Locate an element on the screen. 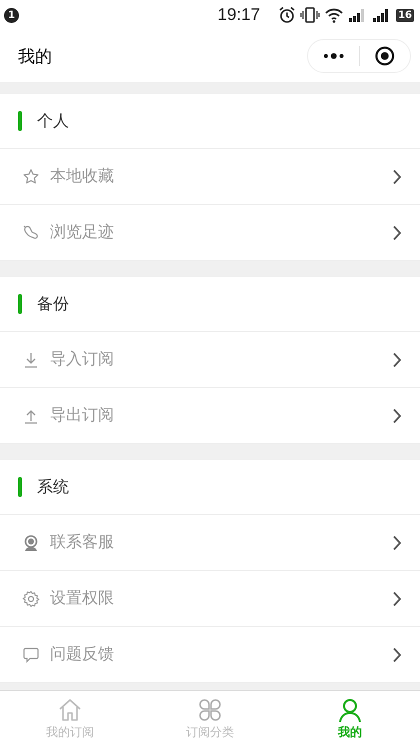  download-icon is located at coordinates (31, 359).